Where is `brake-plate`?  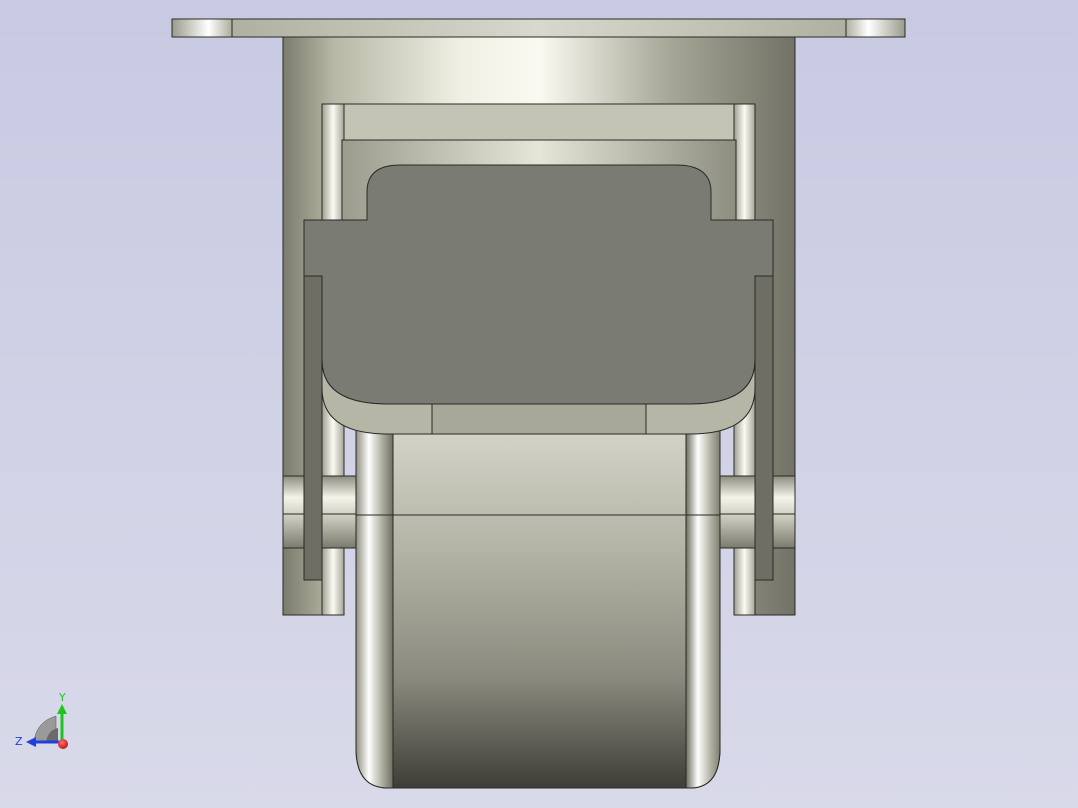 brake-plate is located at coordinates (538, 284).